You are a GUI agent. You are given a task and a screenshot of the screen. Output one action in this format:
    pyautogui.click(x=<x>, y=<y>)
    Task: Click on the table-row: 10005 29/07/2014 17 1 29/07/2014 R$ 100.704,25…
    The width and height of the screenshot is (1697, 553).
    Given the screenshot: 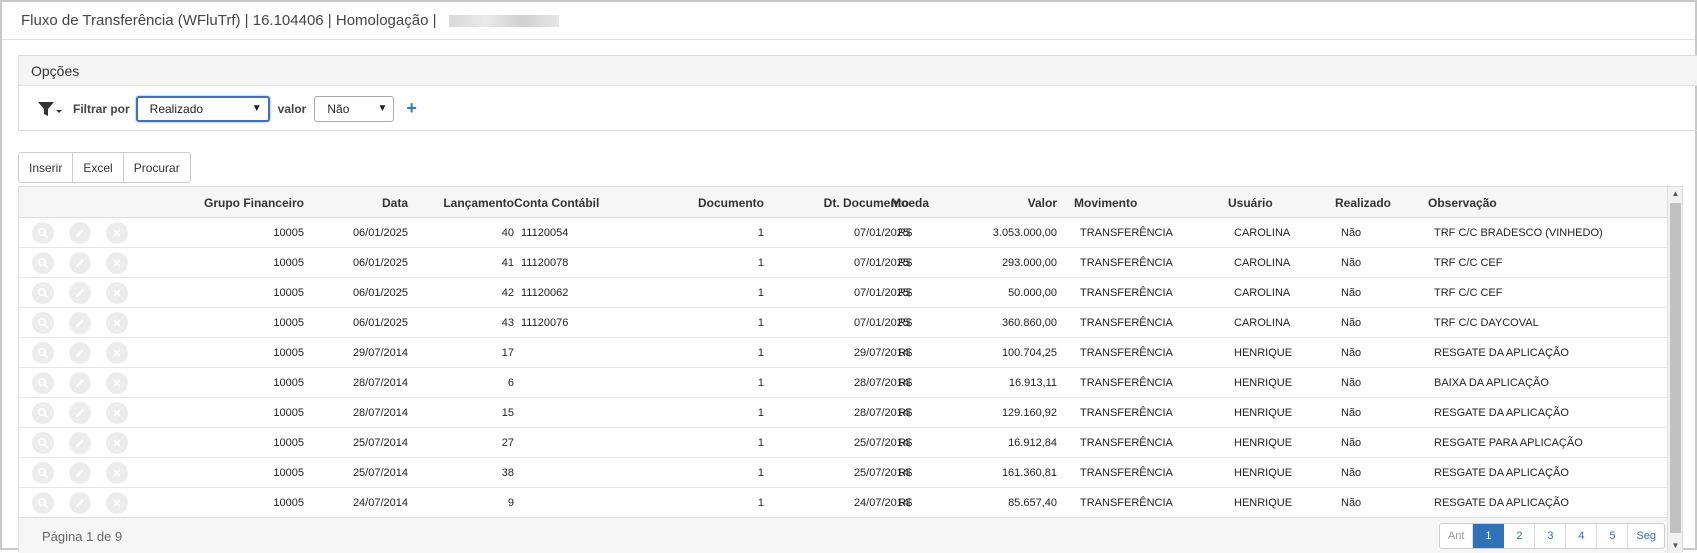 What is the action you would take?
    pyautogui.click(x=850, y=353)
    